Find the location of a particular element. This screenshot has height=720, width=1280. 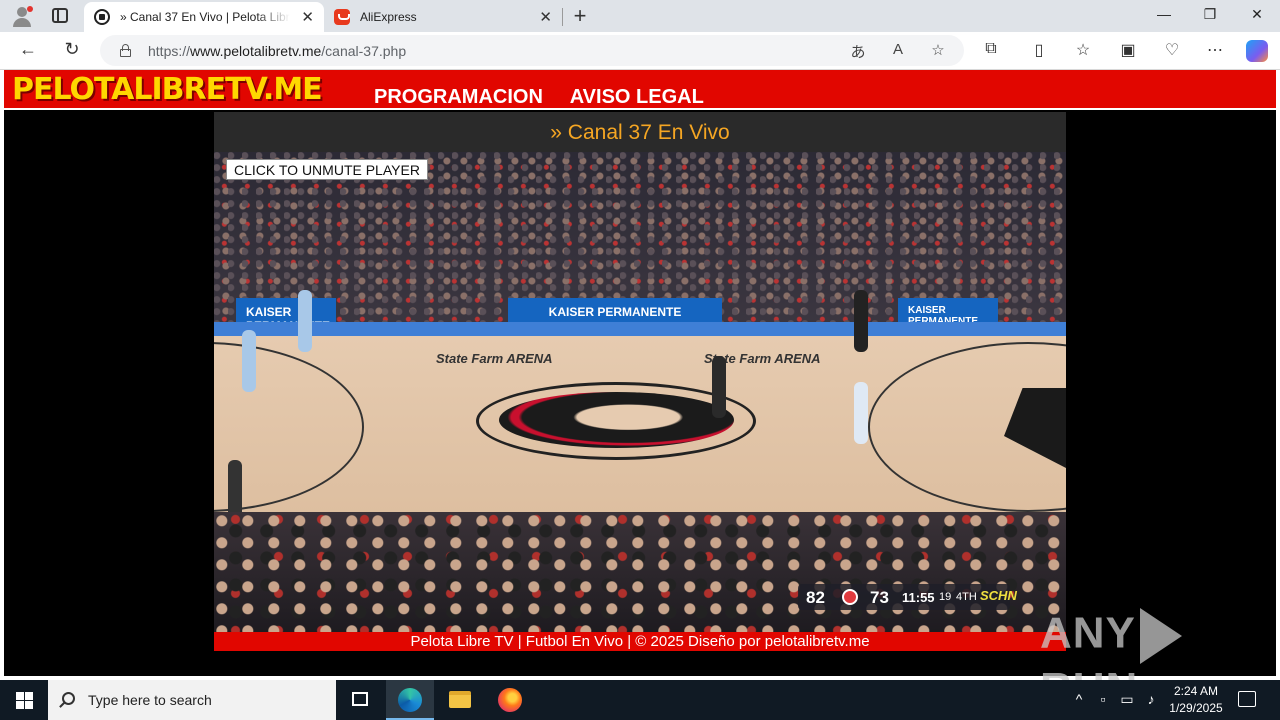

close-window-button: ✕ is located at coordinates (1257, 14).